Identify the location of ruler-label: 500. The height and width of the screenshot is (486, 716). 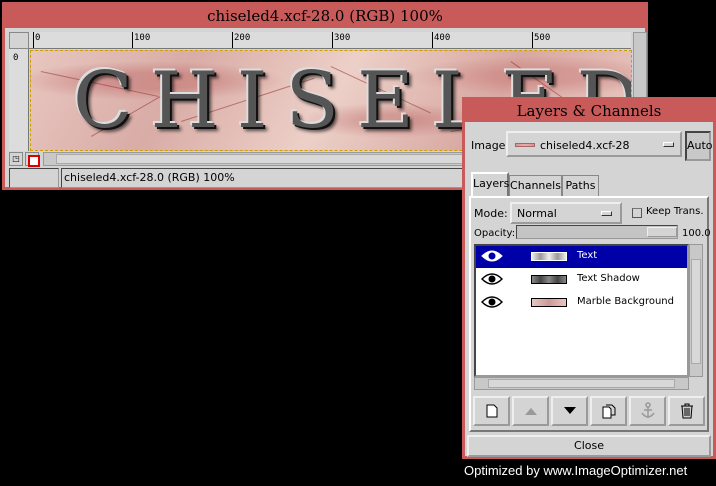
(542, 38).